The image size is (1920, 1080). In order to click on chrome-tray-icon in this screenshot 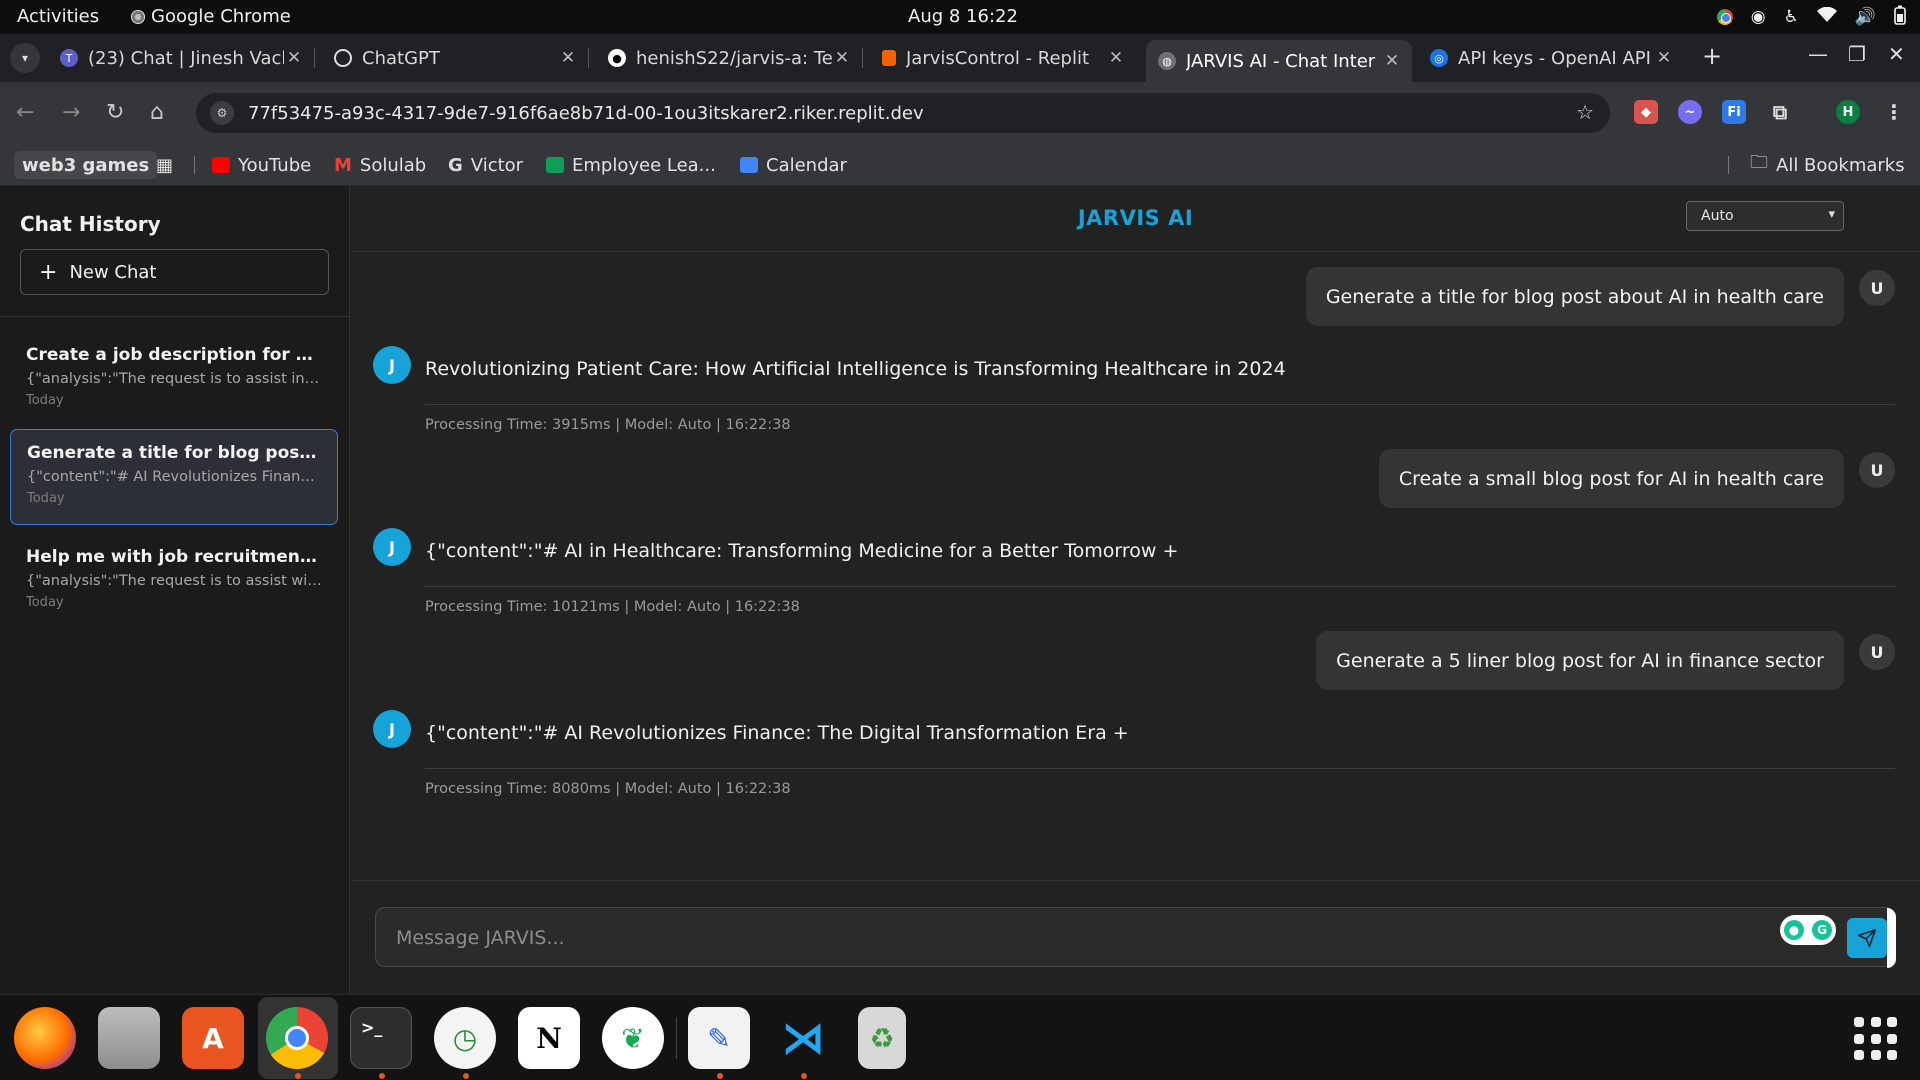, I will do `click(1724, 17)`.